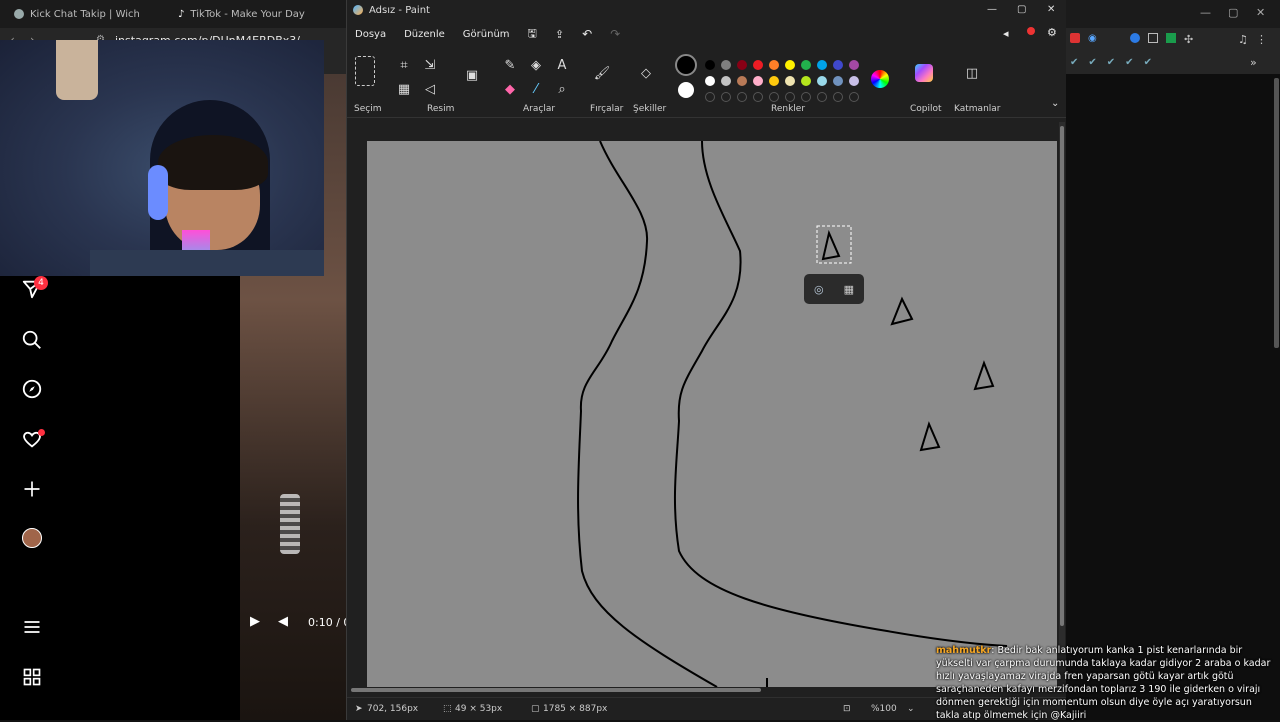 The height and width of the screenshot is (722, 1280). What do you see at coordinates (1052, 32) in the screenshot?
I see `settings-gear-icon: ⚙` at bounding box center [1052, 32].